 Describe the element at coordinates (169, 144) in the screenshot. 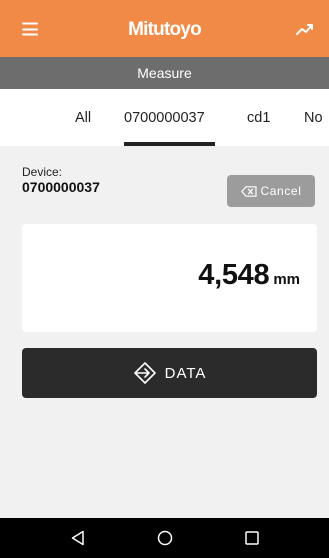

I see `selected-tab-indicator` at that location.